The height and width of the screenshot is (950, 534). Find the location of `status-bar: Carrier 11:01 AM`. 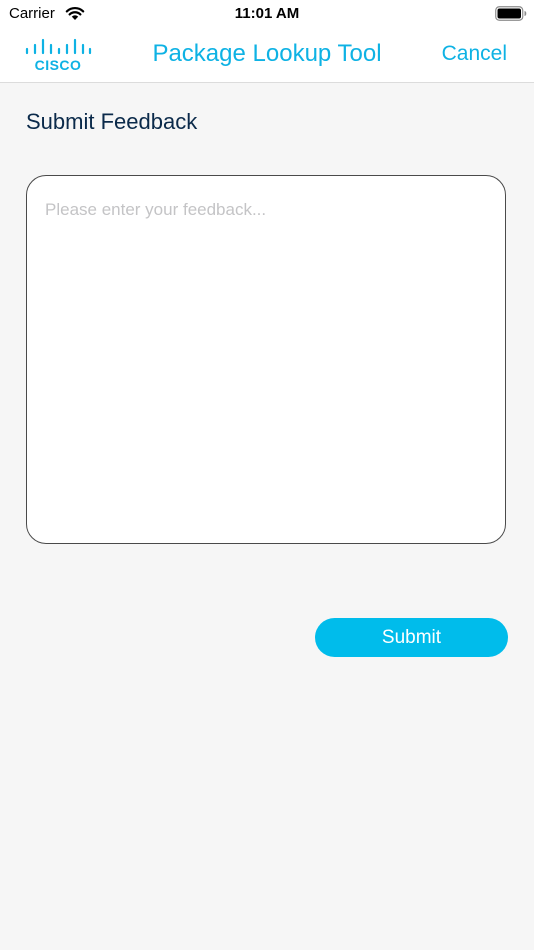

status-bar: Carrier 11:01 AM is located at coordinates (267, 14).